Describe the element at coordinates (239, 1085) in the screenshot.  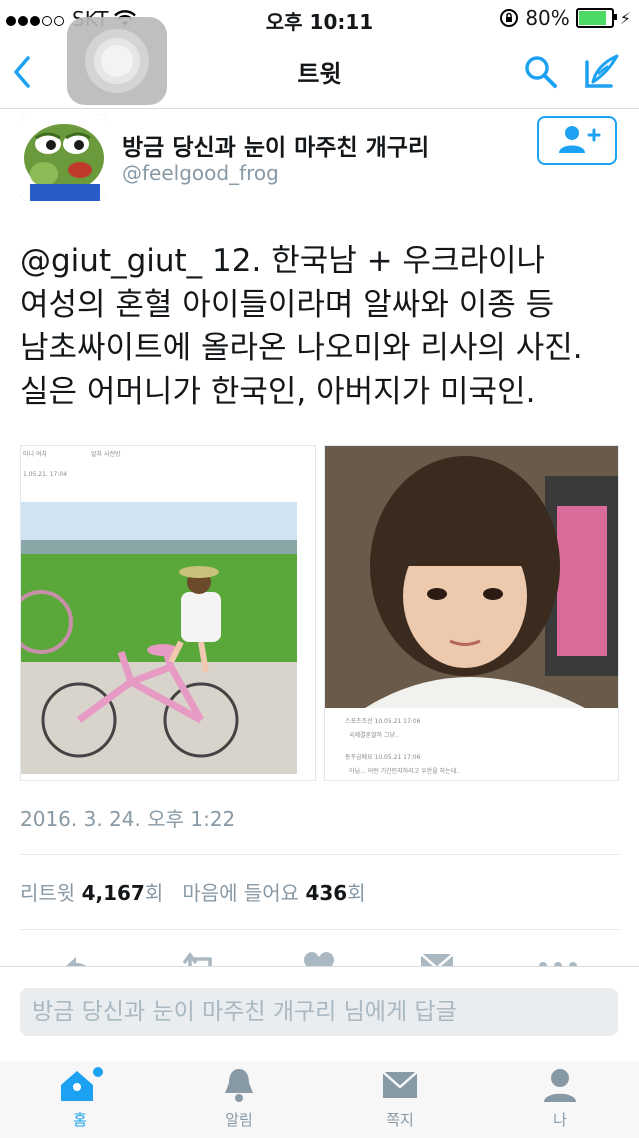
I see `bell-icon` at that location.